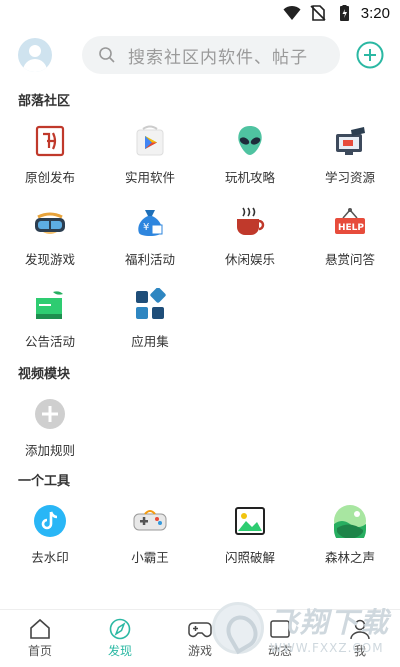 This screenshot has width=400, height=667. What do you see at coordinates (150, 141) in the screenshot?
I see `play-store-icon` at bounding box center [150, 141].